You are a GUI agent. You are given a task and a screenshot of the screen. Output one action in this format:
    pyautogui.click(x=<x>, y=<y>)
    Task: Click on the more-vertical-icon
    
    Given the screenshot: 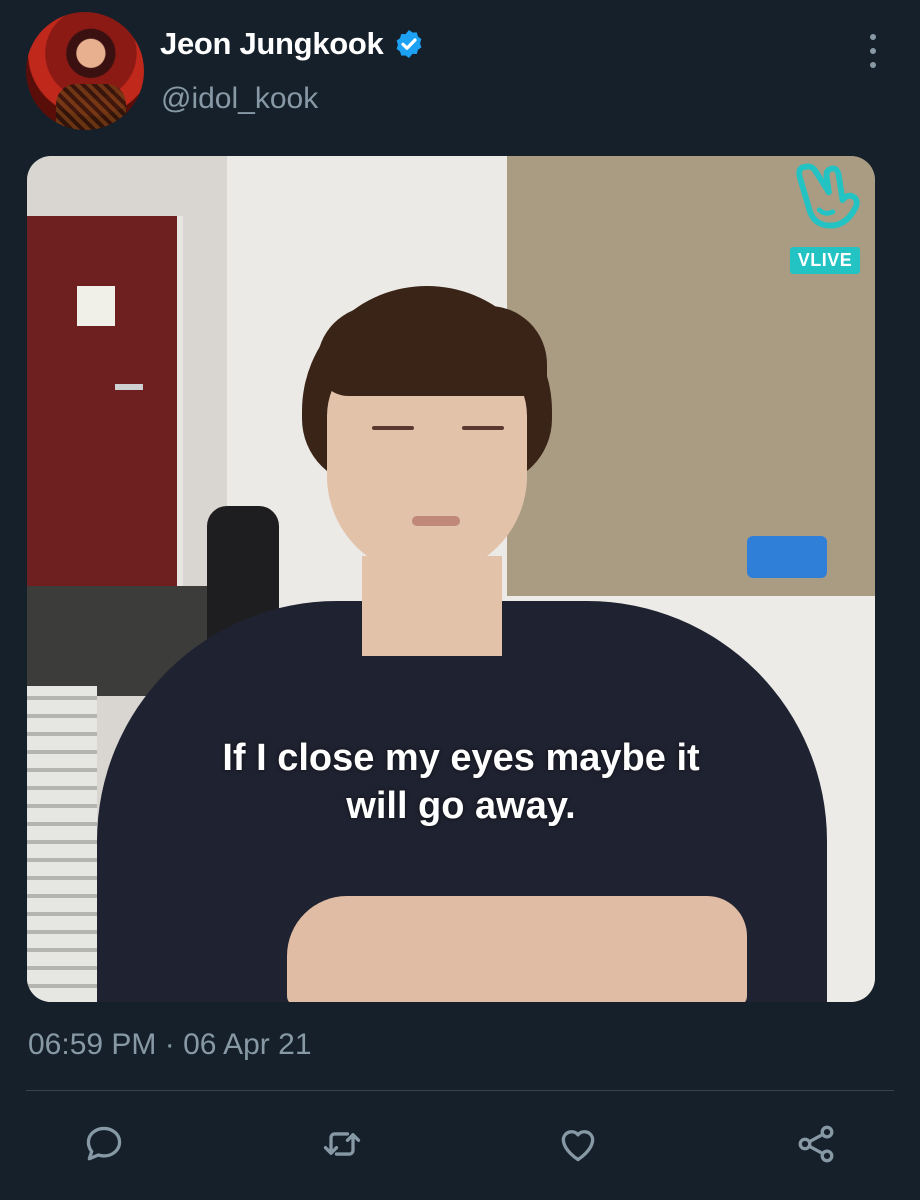 What is the action you would take?
    pyautogui.click(x=873, y=51)
    